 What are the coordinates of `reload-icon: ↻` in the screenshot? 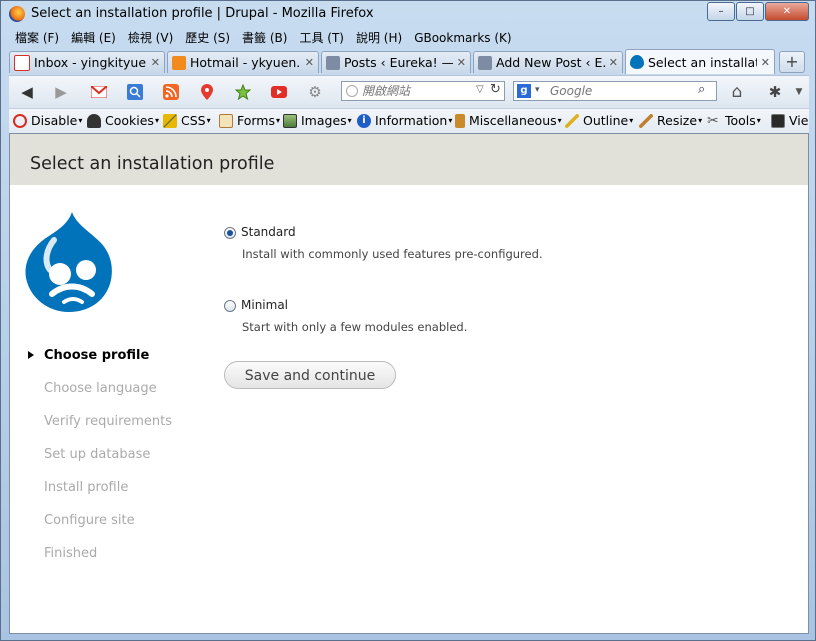 It's located at (495, 89).